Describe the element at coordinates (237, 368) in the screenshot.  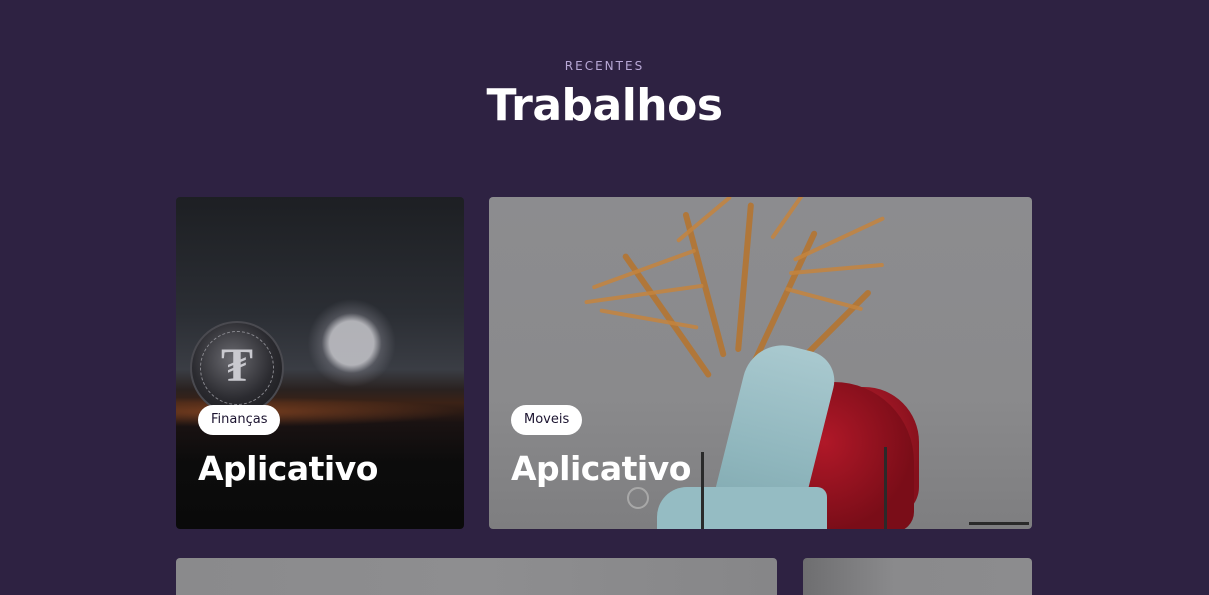
I see `bitcoin-coin-icon: ₮` at that location.